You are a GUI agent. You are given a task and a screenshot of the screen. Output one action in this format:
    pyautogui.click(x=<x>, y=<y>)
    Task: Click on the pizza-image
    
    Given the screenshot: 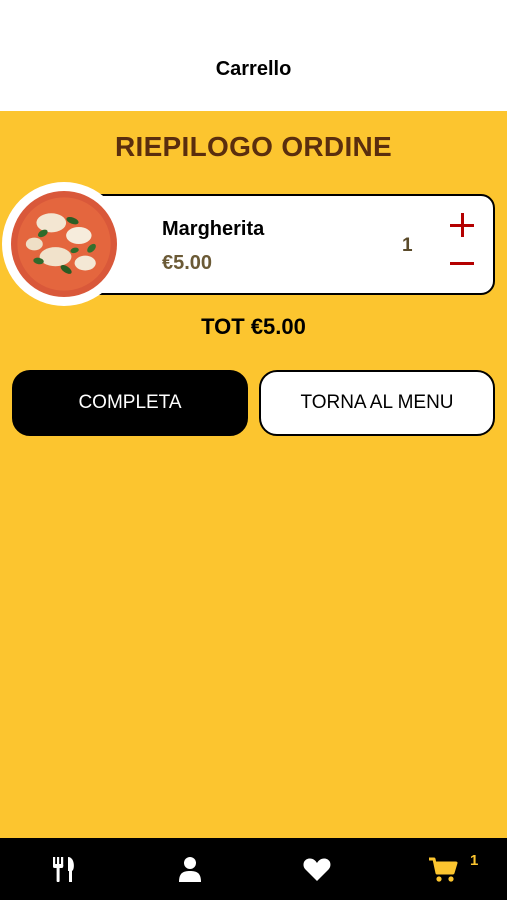 What is the action you would take?
    pyautogui.click(x=64, y=244)
    